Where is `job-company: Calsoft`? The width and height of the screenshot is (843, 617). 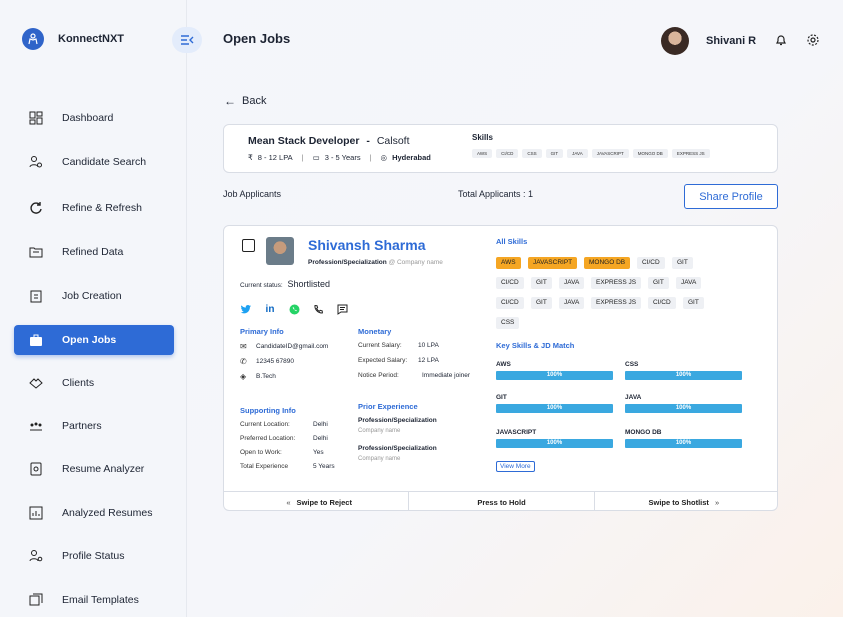
job-company: Calsoft is located at coordinates (393, 141).